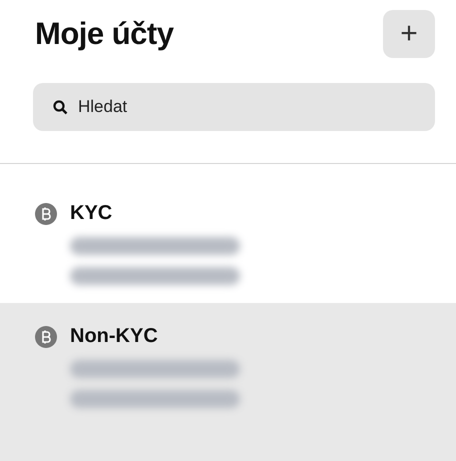 The image size is (456, 461). What do you see at coordinates (234, 107) in the screenshot?
I see `search-field: Hledat` at bounding box center [234, 107].